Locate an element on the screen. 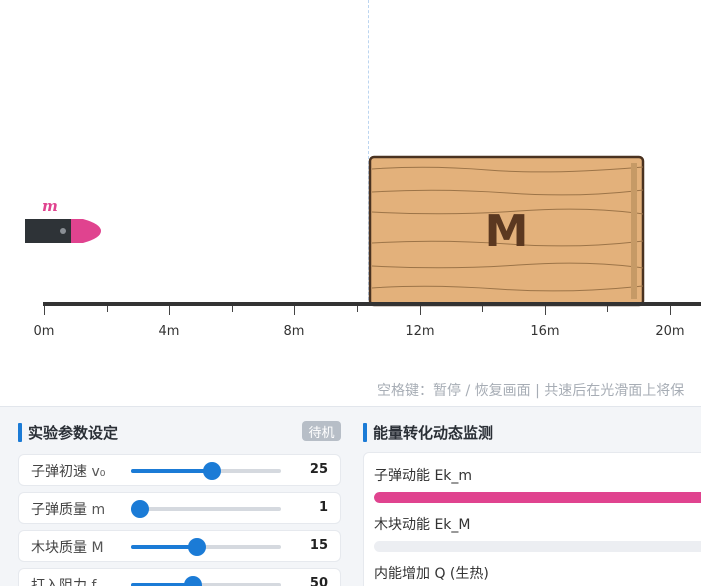 This screenshot has height=586, width=701. block-mass-label: M is located at coordinates (506, 231).